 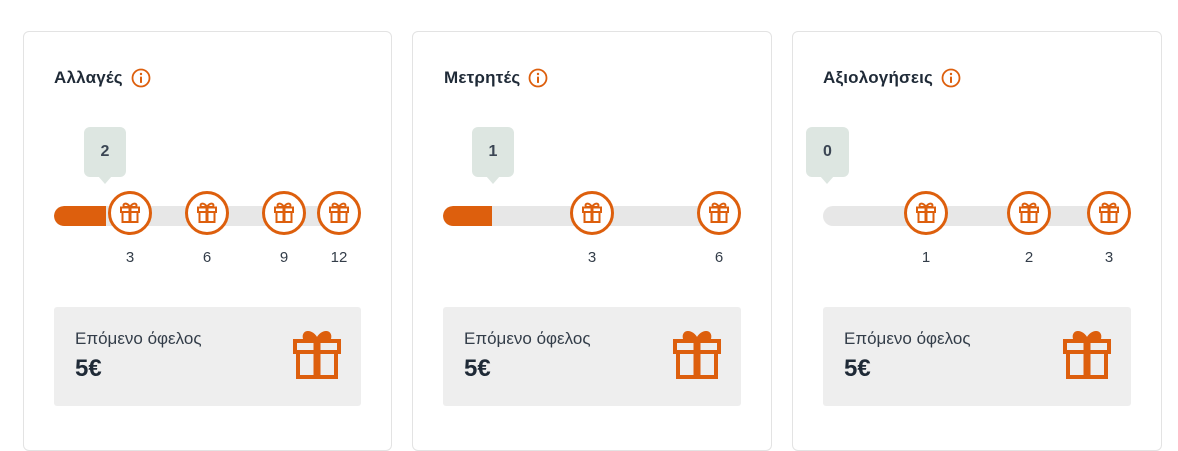 What do you see at coordinates (493, 151) in the screenshot?
I see `current-count: 1` at bounding box center [493, 151].